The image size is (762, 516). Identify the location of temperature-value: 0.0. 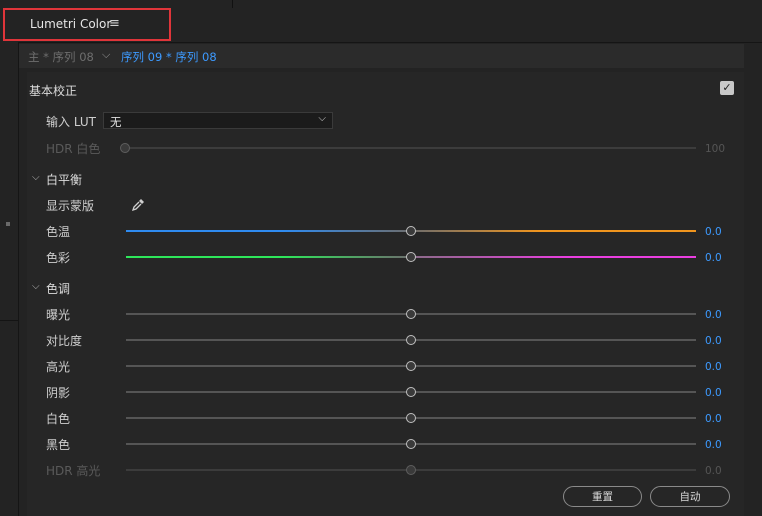
(713, 232).